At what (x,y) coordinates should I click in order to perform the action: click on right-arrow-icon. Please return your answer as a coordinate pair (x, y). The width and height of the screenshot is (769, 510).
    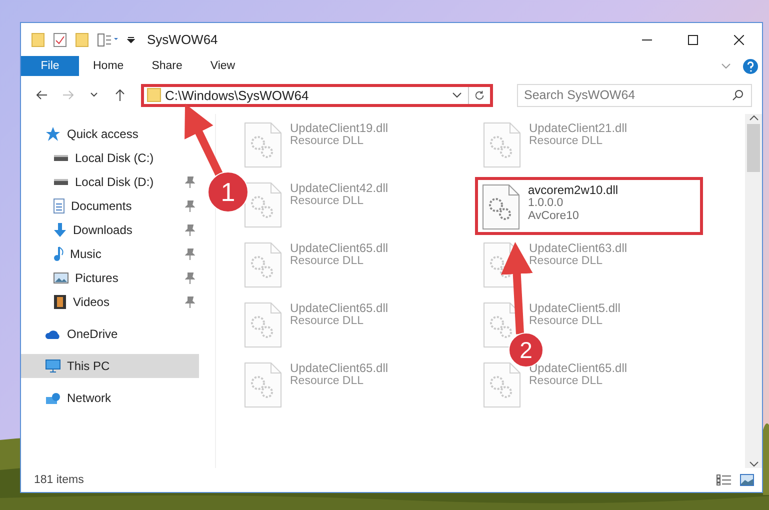
    Looking at the image, I should click on (68, 95).